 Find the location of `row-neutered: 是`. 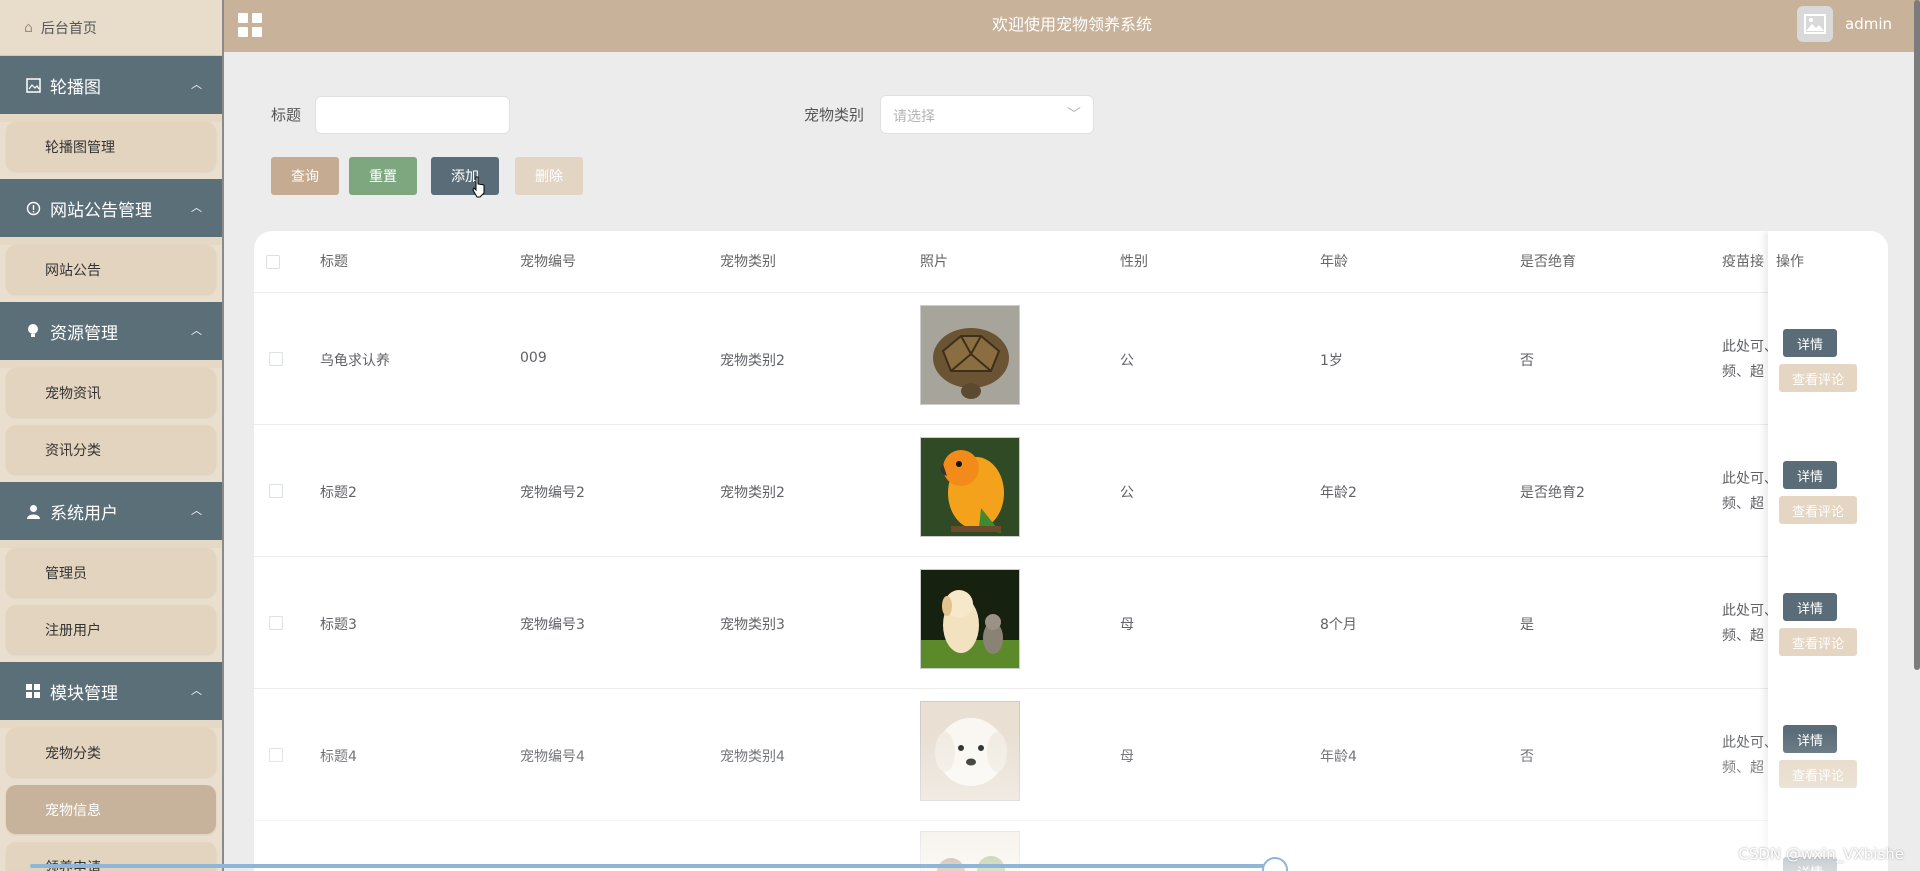

row-neutered: 是 is located at coordinates (1527, 625).